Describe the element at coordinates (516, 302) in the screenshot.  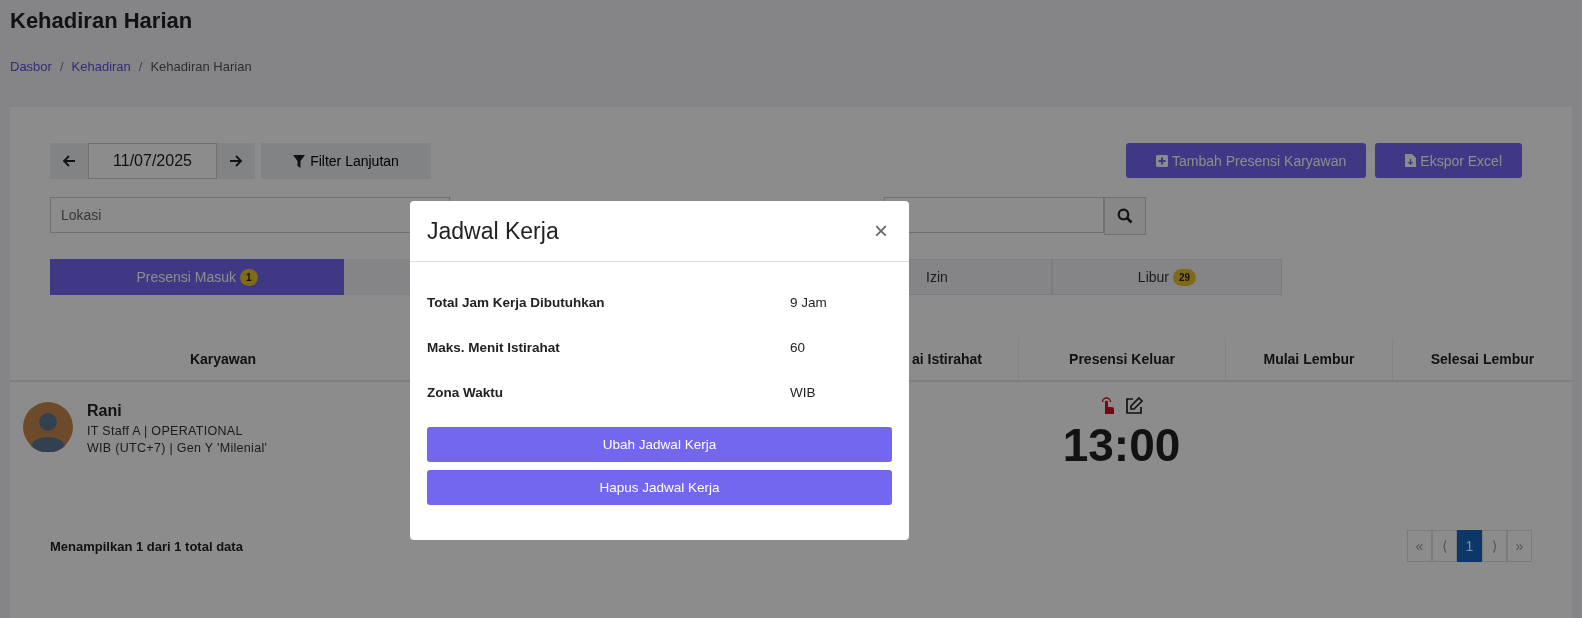
I see `field-label: Total Jam Kerja Dibutuhkan` at that location.